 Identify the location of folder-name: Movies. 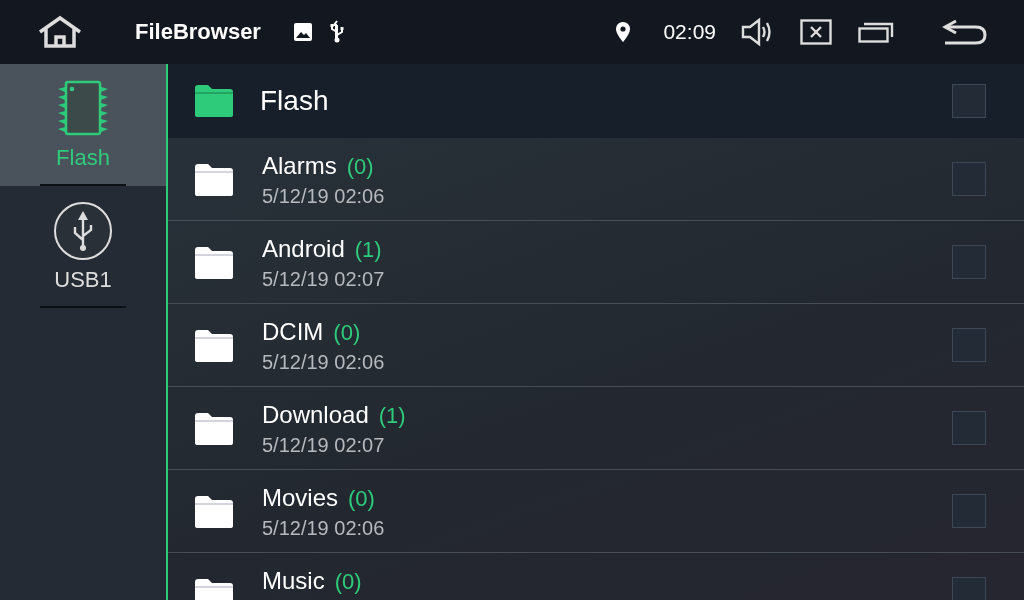
(300, 497).